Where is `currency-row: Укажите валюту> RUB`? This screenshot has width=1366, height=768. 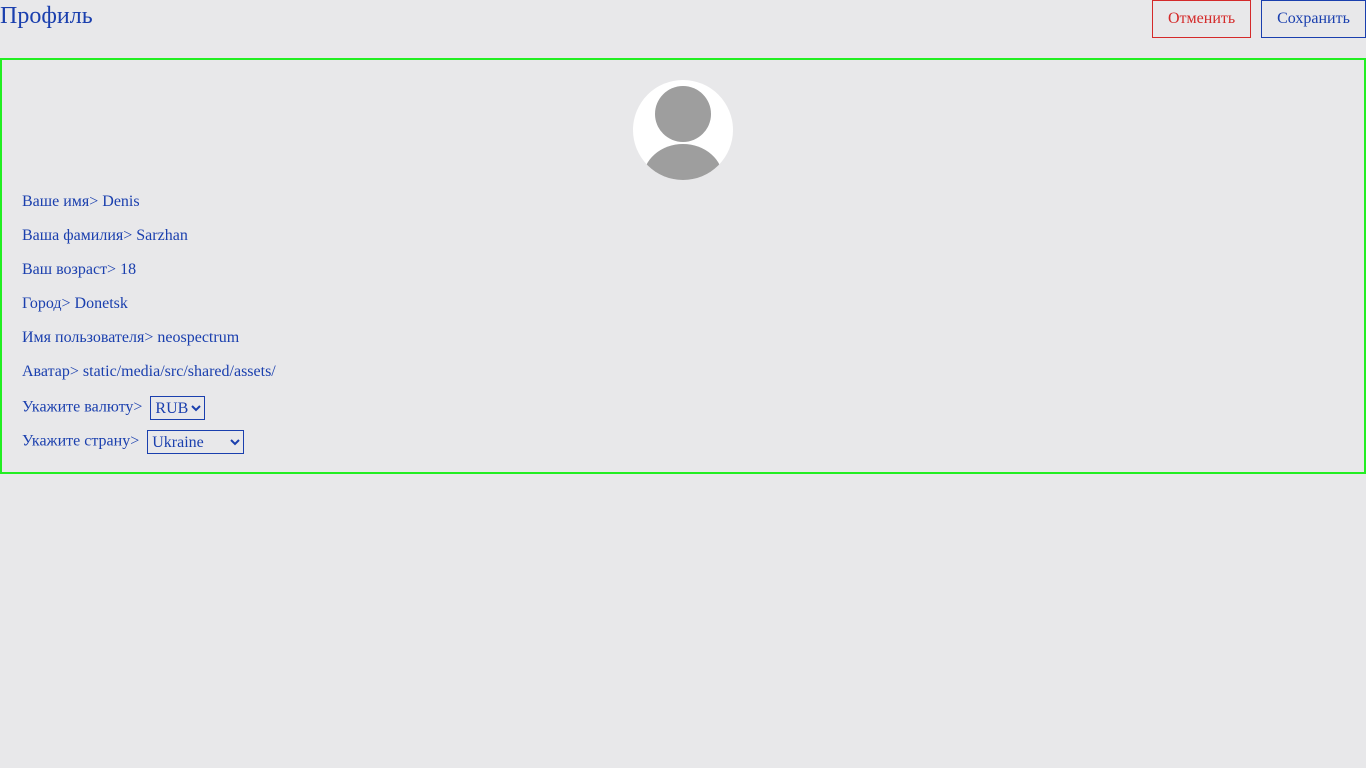 currency-row: Укажите валюту> RUB is located at coordinates (114, 408).